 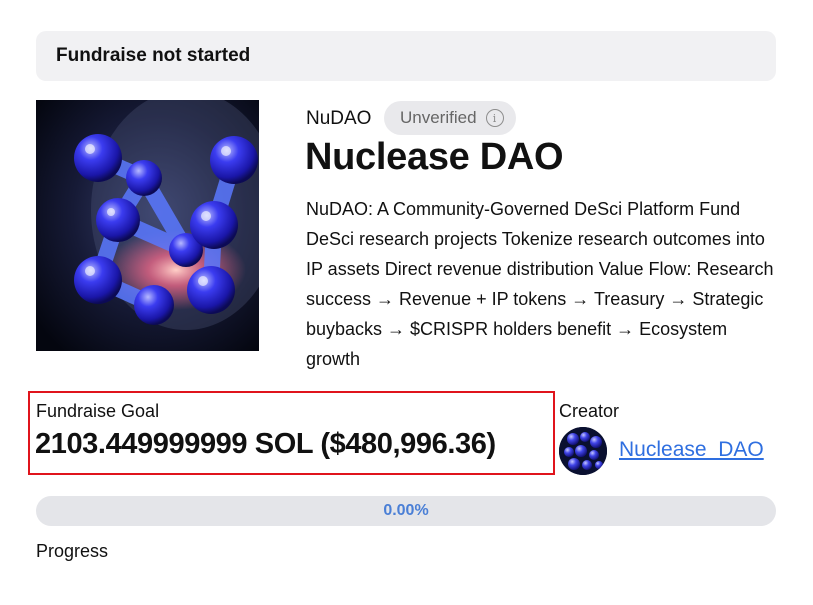 What do you see at coordinates (589, 411) in the screenshot?
I see `creator-label: Creator` at bounding box center [589, 411].